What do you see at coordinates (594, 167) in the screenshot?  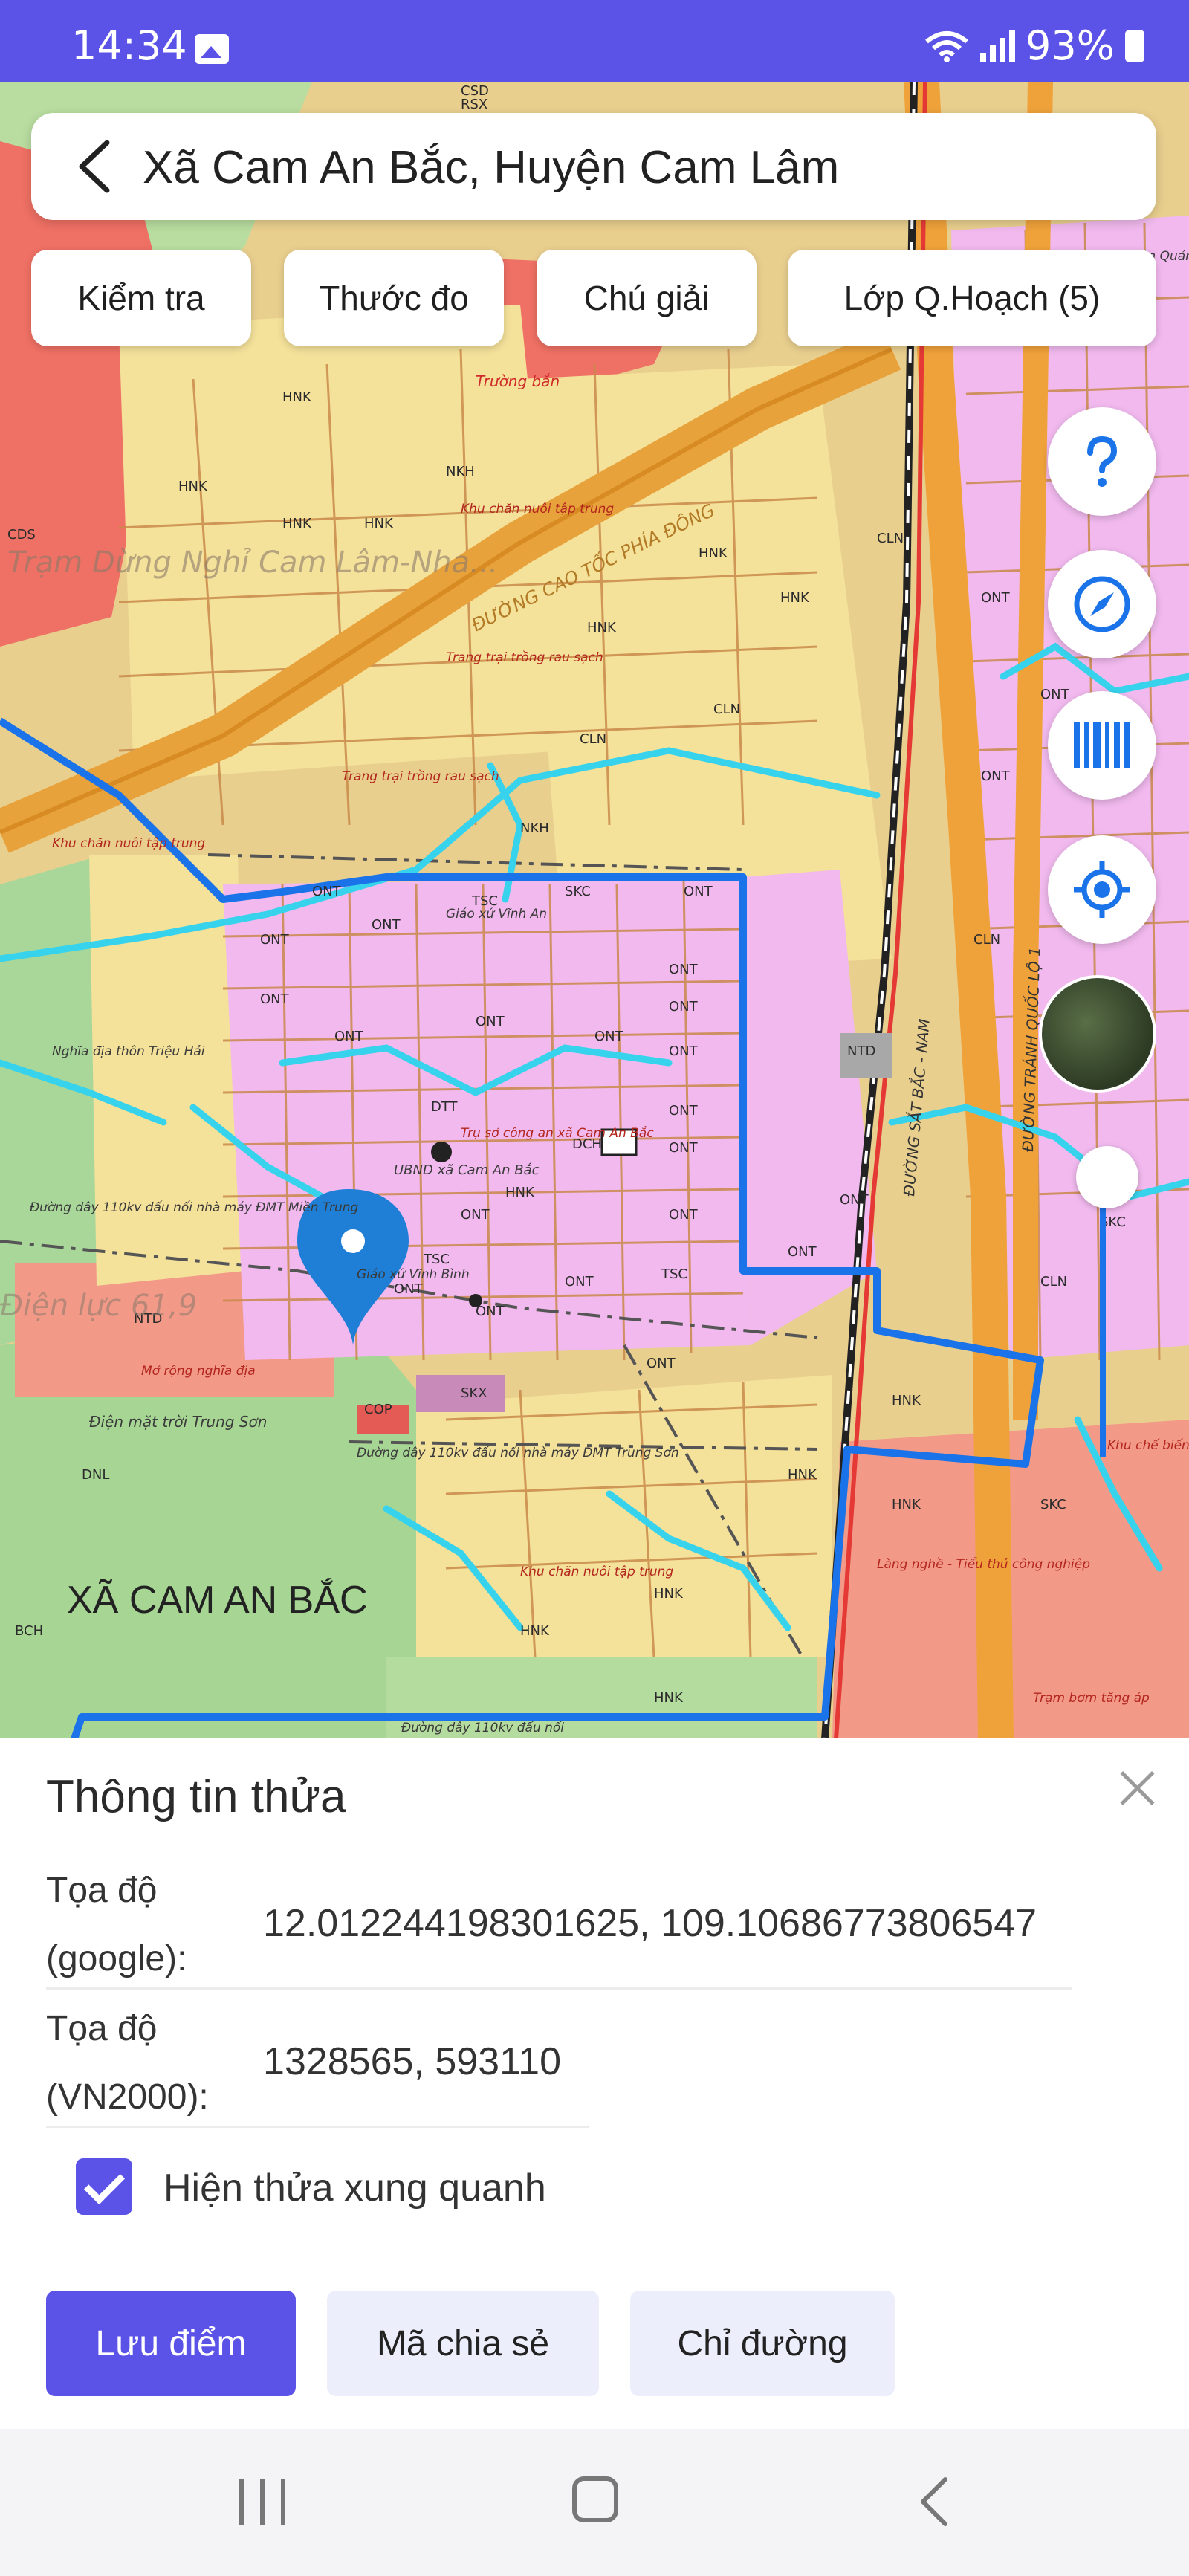 I see `search-bar: Xã Cam An Bắc, Huyện Cam Lâm` at bounding box center [594, 167].